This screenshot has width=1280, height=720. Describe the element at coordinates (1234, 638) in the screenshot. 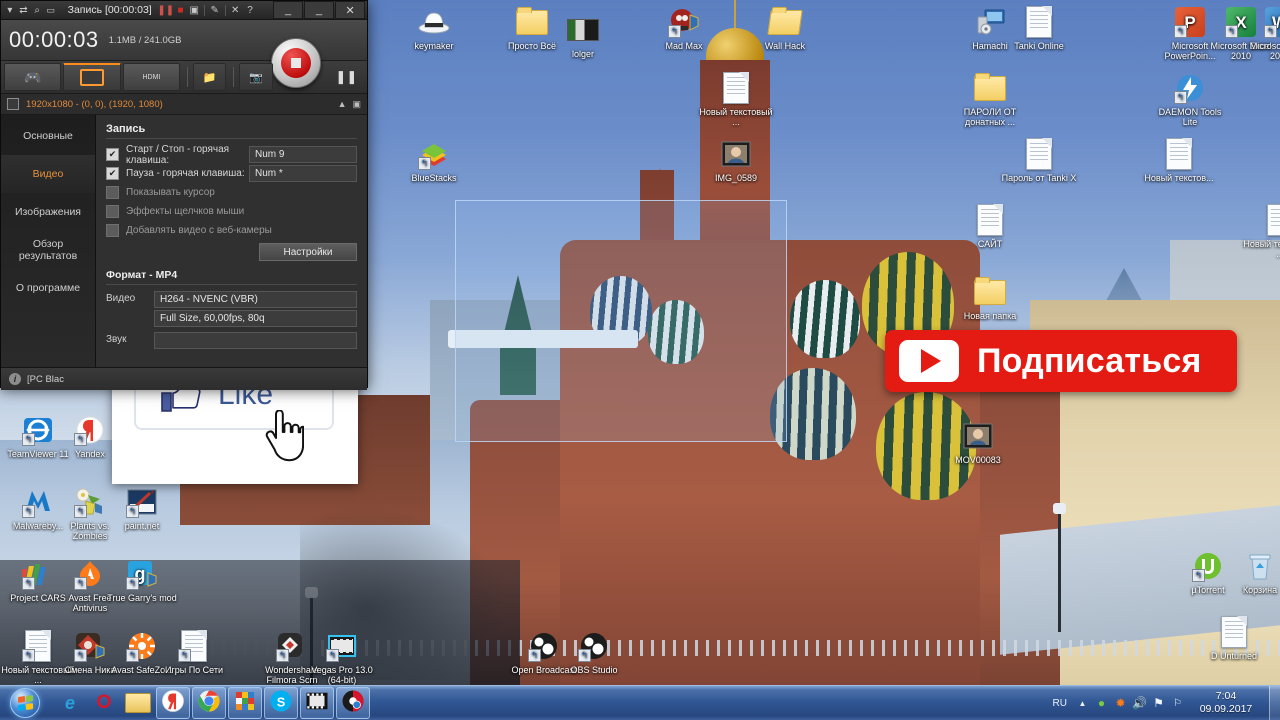

I see `desktop-icon-d-unturned: D Unturned` at that location.